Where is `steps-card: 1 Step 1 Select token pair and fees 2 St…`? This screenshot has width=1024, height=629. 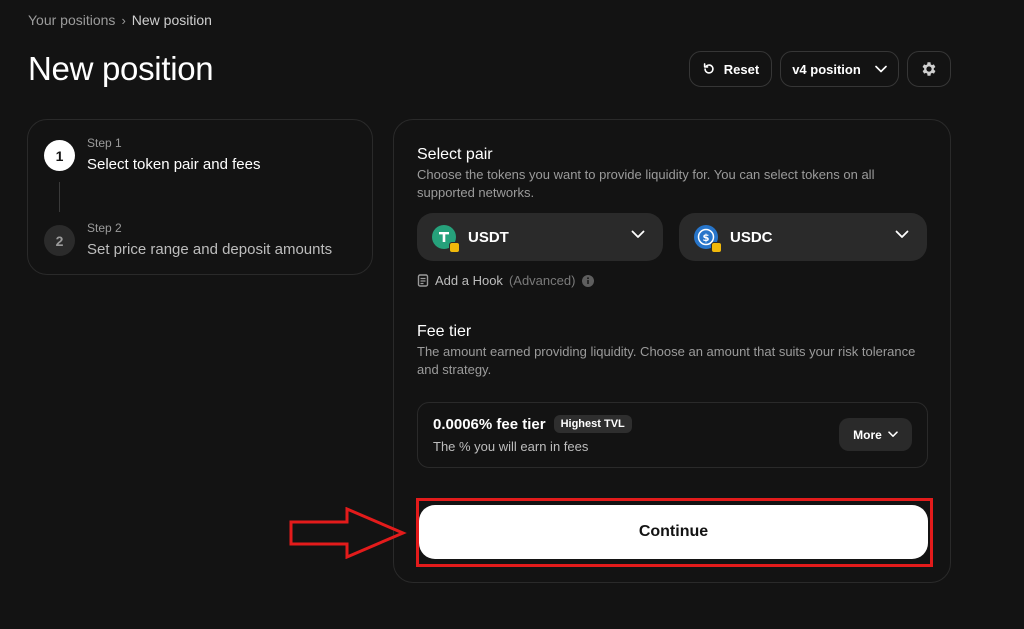
steps-card: 1 Step 1 Select token pair and fees 2 St… is located at coordinates (200, 197).